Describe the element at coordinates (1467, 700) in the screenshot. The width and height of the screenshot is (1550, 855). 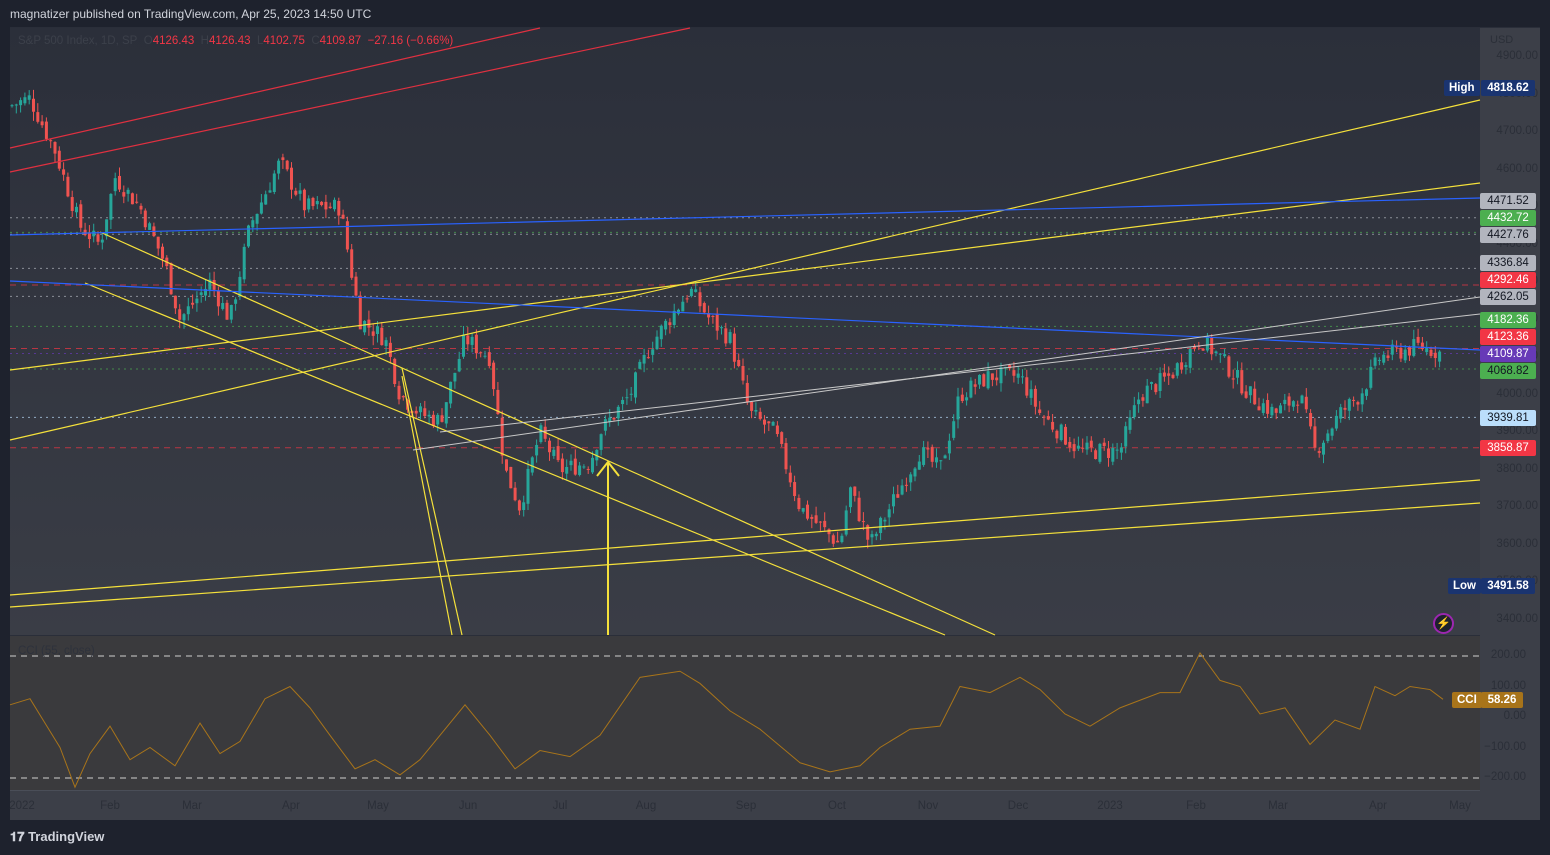
I see `cci-label: CCI` at that location.